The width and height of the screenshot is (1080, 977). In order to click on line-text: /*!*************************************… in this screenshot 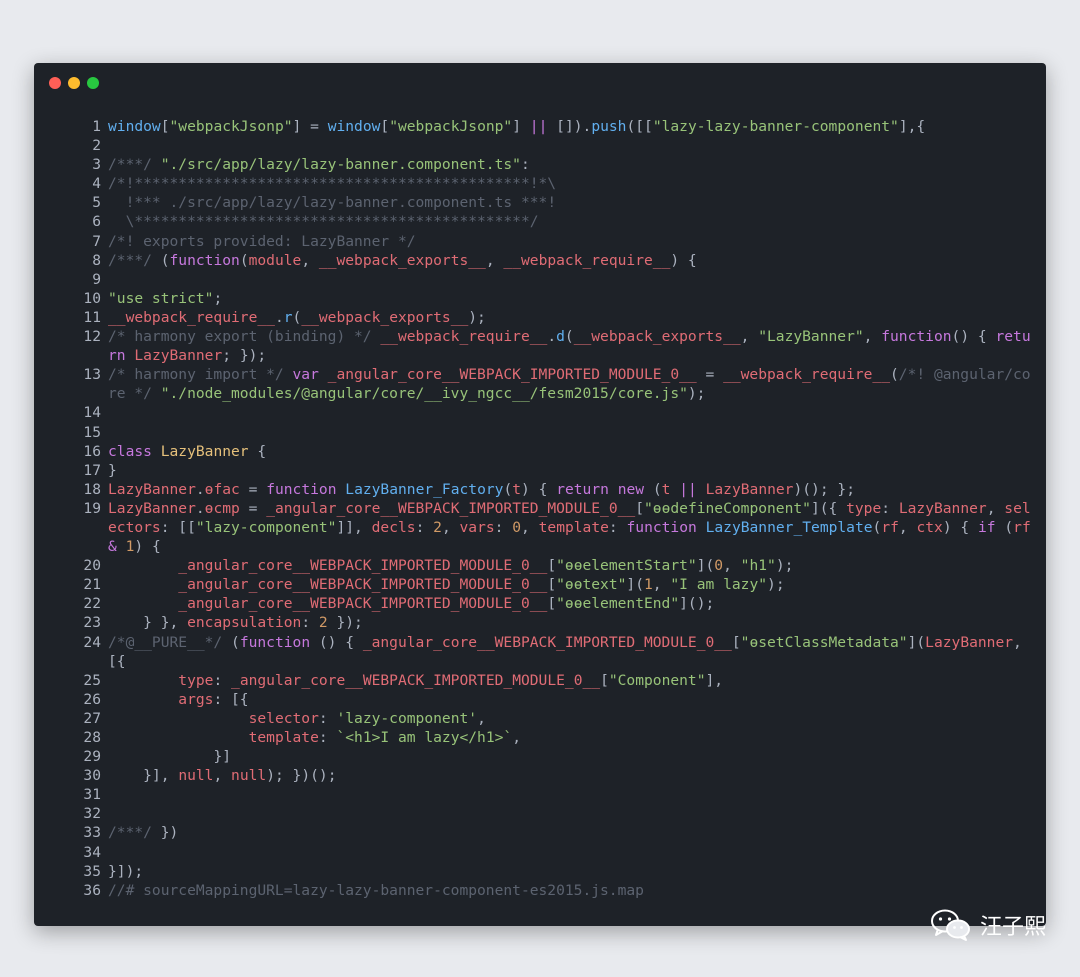, I will do `click(571, 183)`.